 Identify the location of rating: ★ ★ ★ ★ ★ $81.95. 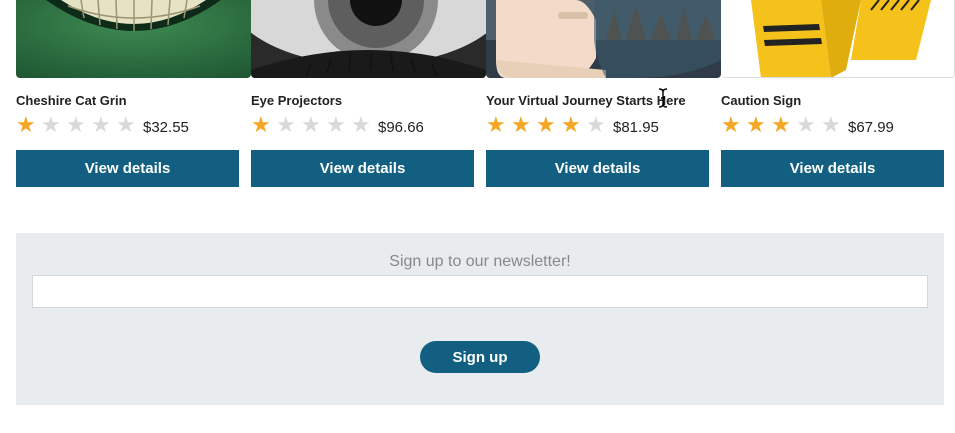
(597, 125).